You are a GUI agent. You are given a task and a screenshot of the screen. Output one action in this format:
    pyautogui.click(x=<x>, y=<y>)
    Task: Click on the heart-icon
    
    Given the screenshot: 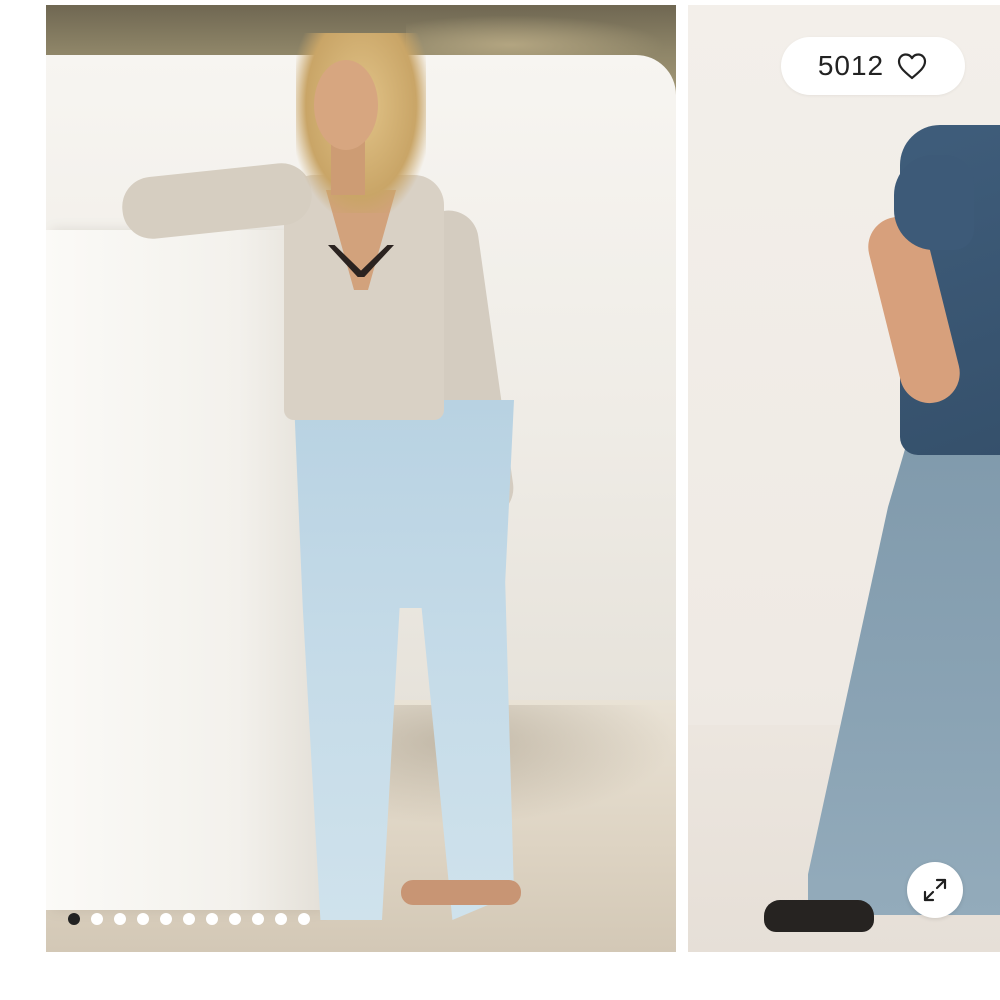 What is the action you would take?
    pyautogui.click(x=912, y=66)
    